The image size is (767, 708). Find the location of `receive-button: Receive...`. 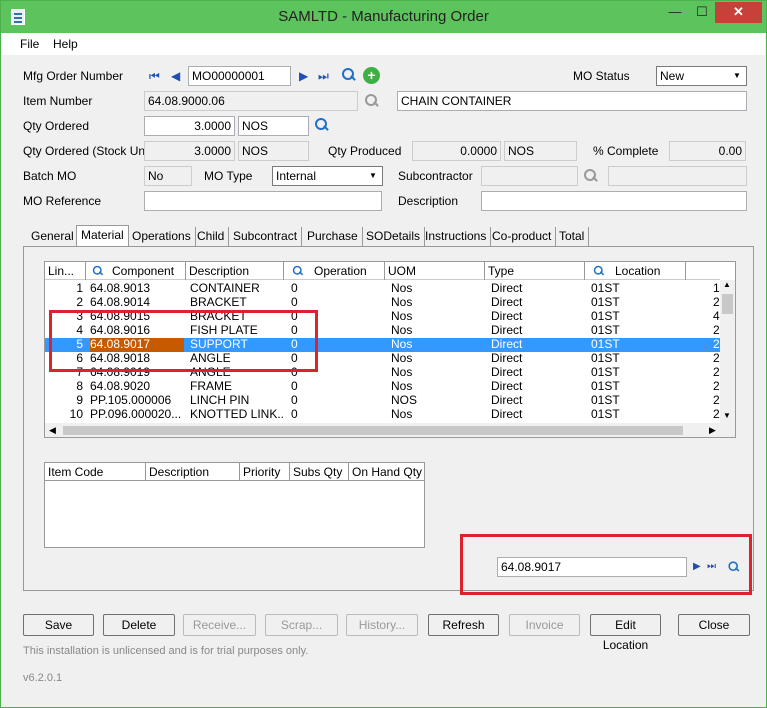

receive-button: Receive... is located at coordinates (219, 625).